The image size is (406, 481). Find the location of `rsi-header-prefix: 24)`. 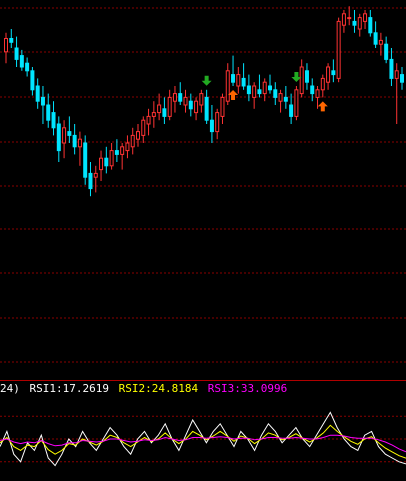

rsi-header-prefix: 24) is located at coordinates (10, 388).